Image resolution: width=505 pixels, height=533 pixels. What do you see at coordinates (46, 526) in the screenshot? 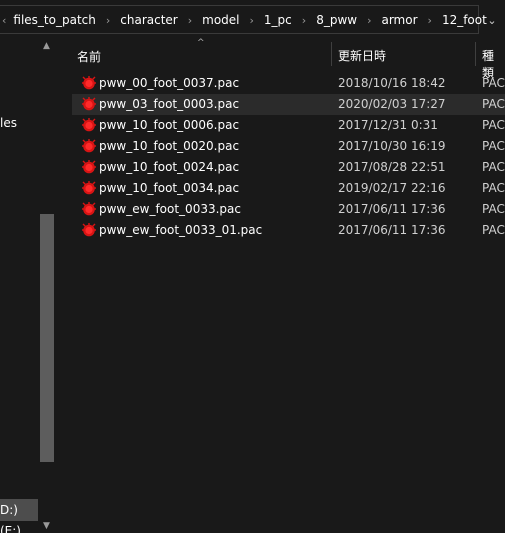
I see `scroll-down-arrow-icon: ▼` at bounding box center [46, 526].